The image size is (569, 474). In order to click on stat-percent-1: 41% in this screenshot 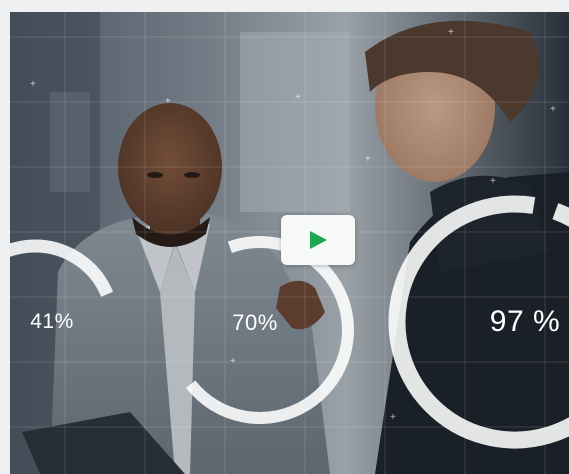, I will do `click(52, 321)`.